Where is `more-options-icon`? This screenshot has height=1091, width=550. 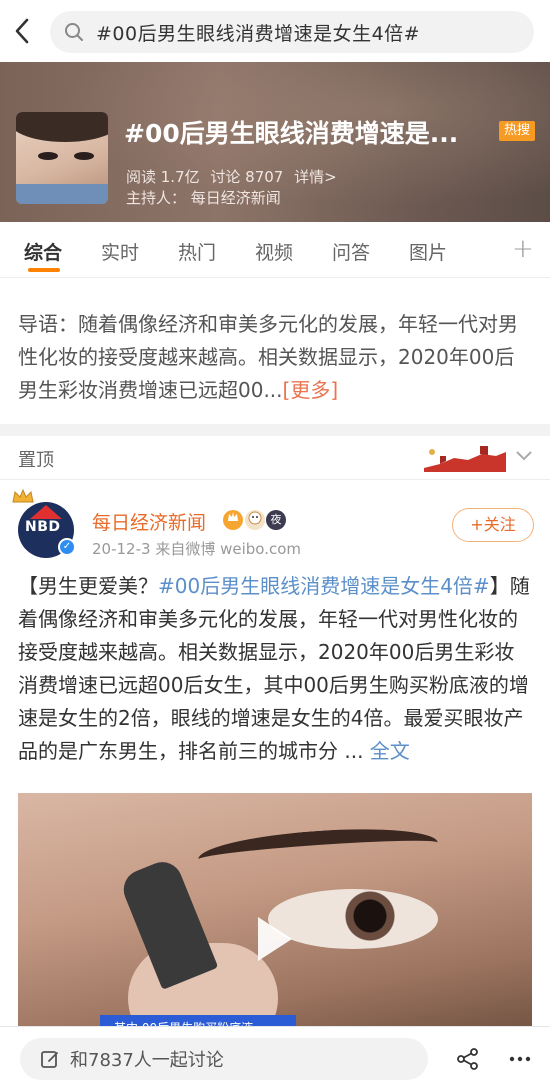 more-options-icon is located at coordinates (520, 1059).